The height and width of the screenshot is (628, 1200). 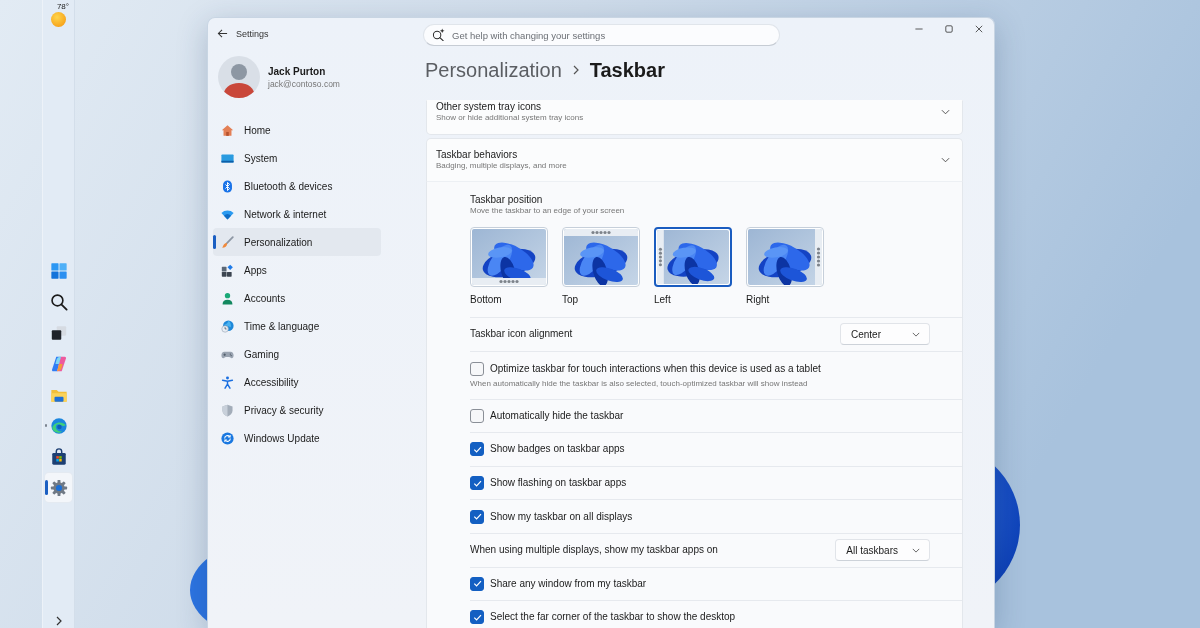 I want to click on sync-icon, so click(x=227, y=438).